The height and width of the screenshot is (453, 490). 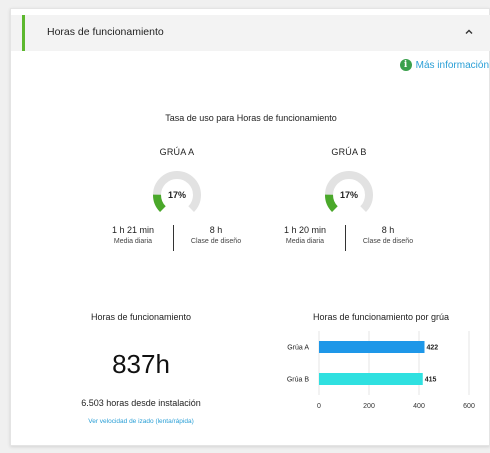 What do you see at coordinates (133, 230) in the screenshot?
I see `daily-average-value: 1 h 21 min` at bounding box center [133, 230].